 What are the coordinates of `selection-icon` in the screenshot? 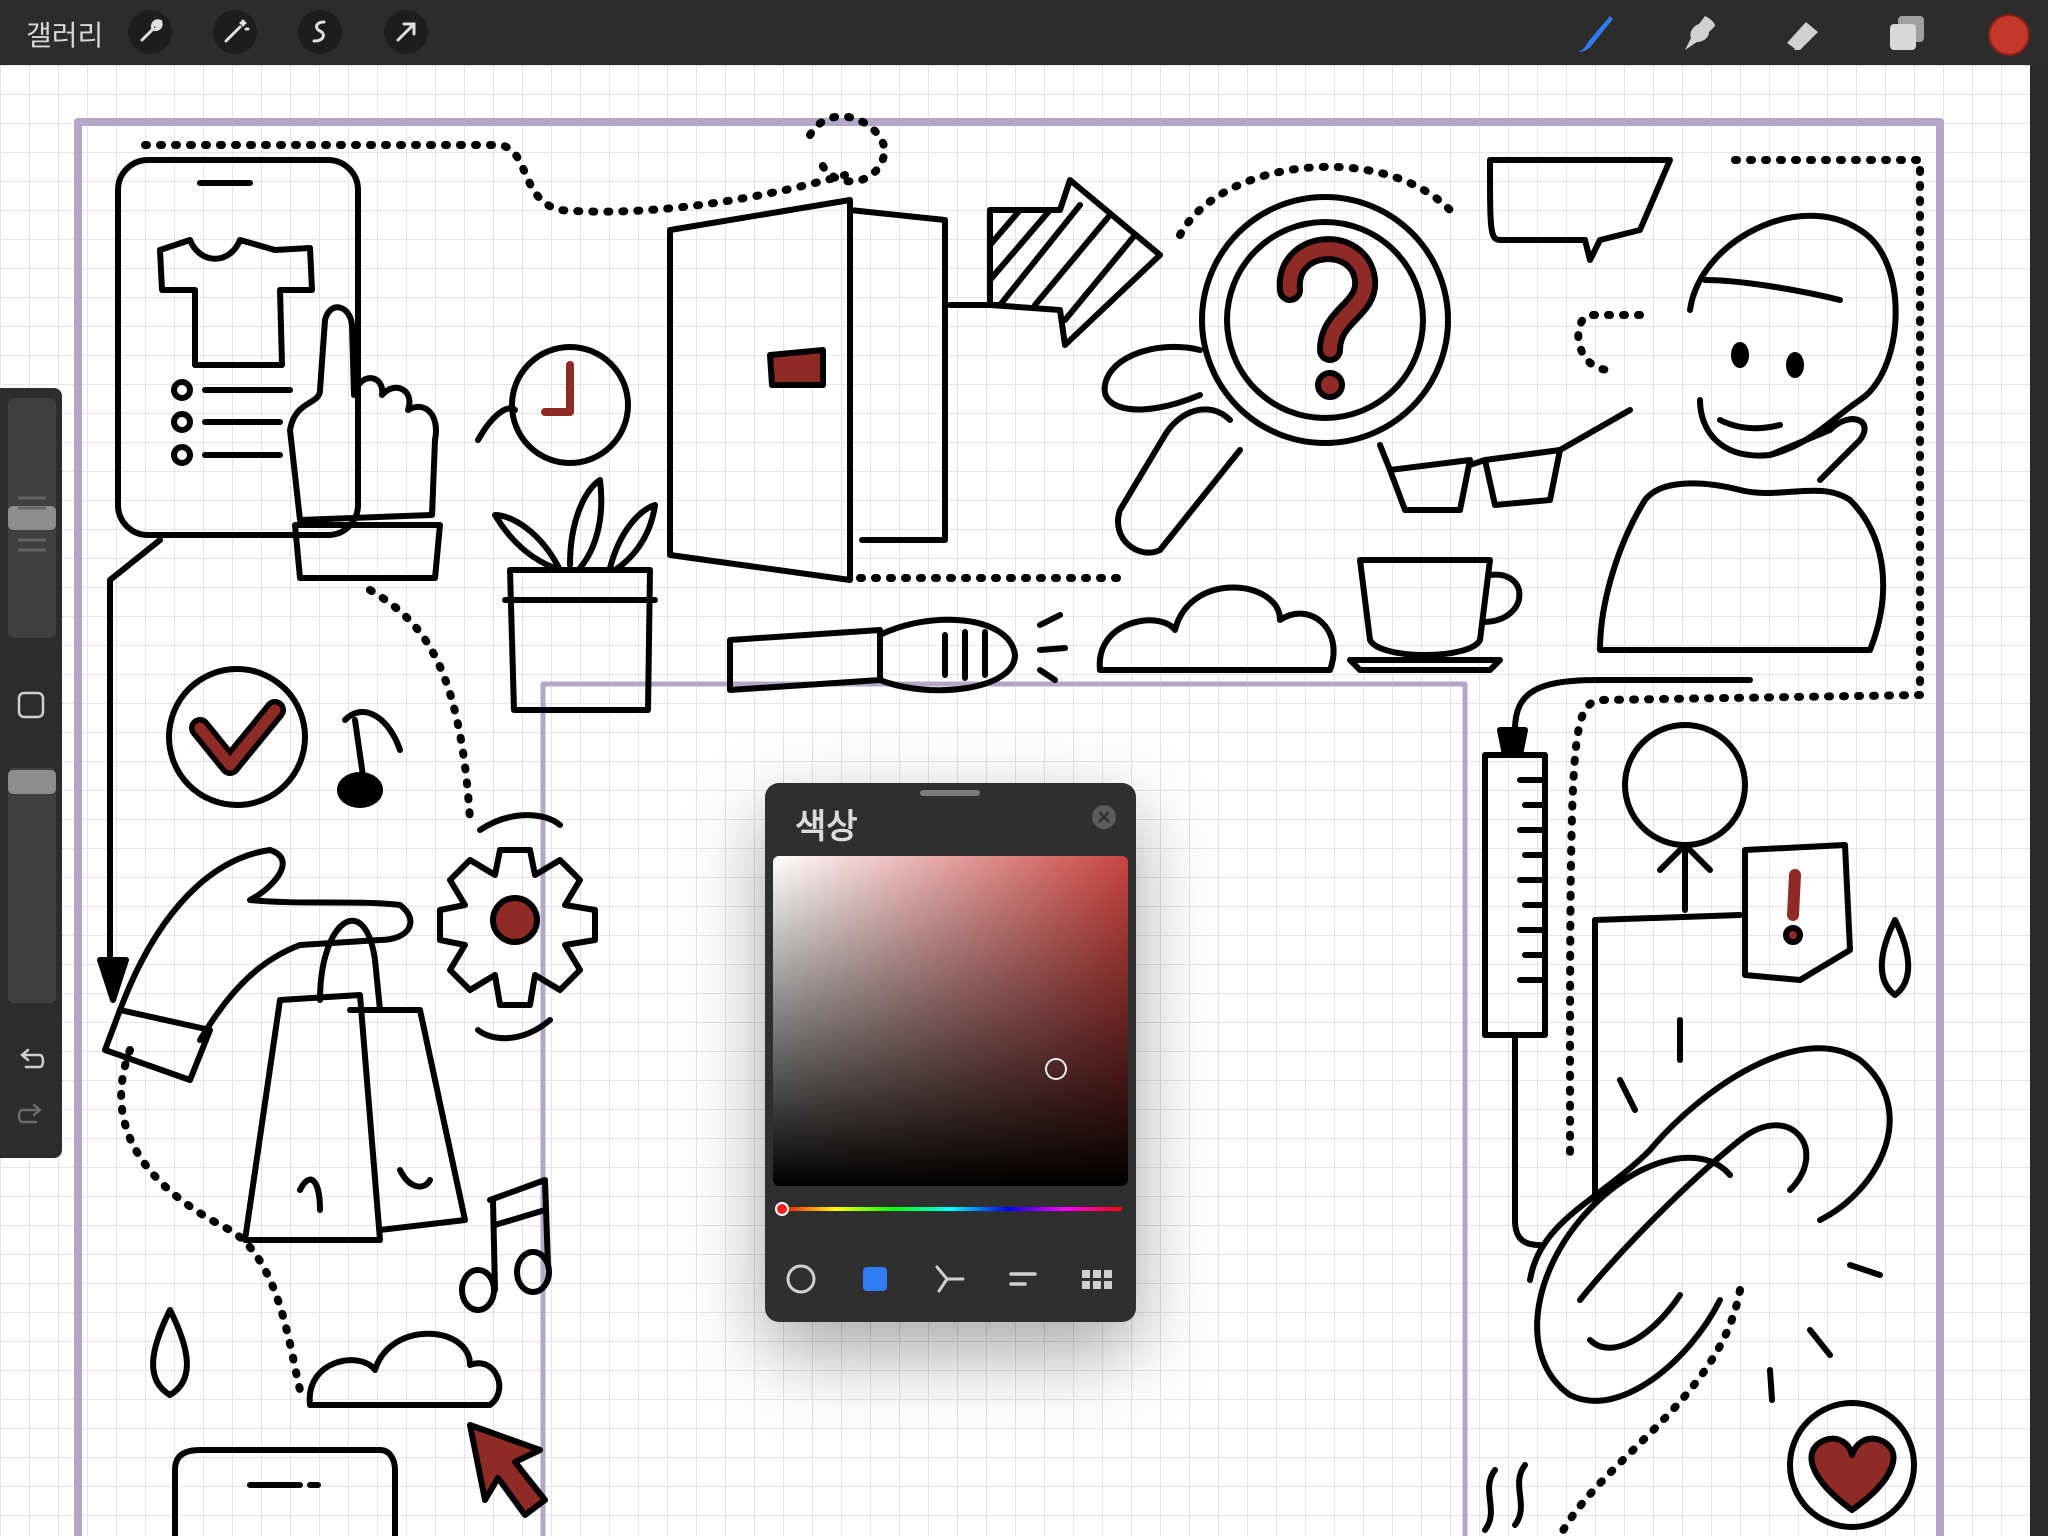 It's located at (320, 32).